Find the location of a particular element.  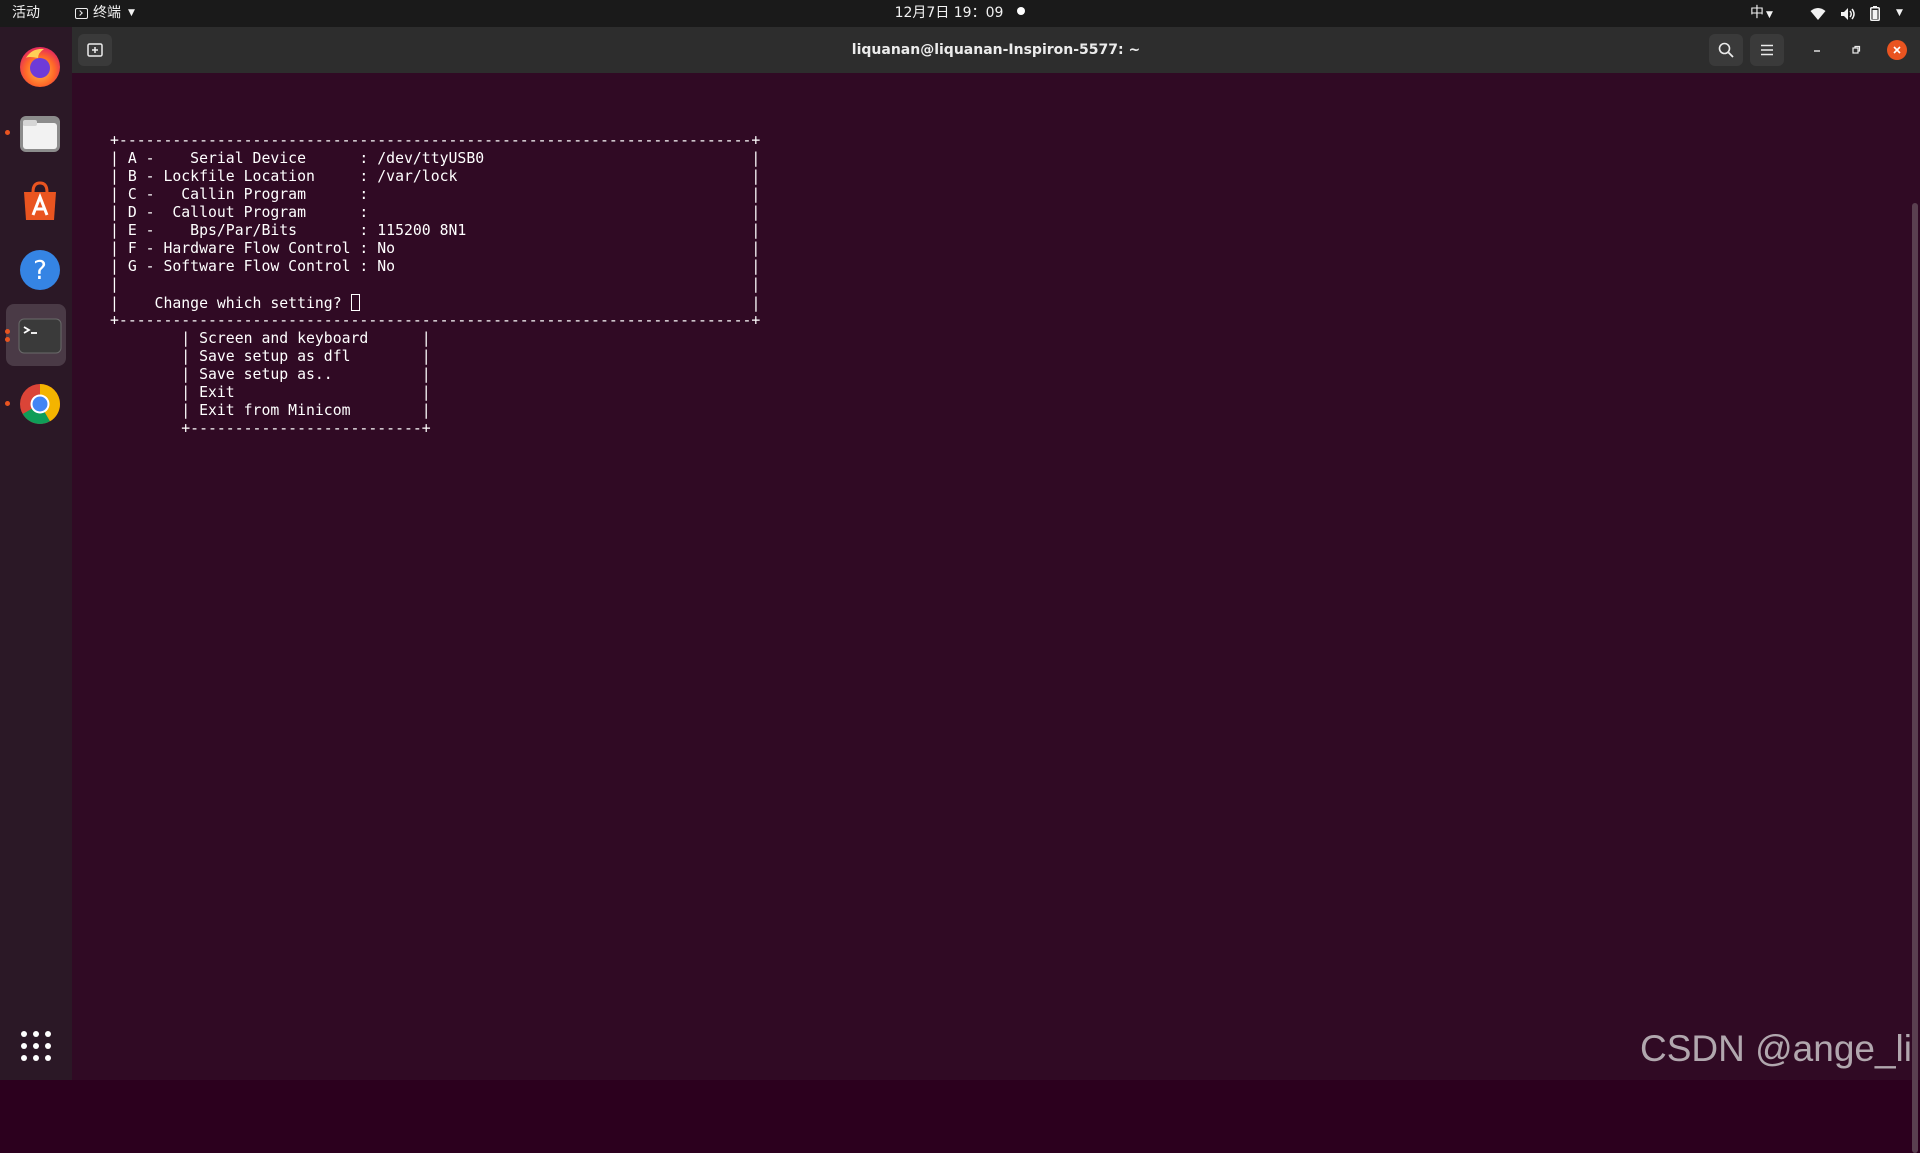

terminal-line: | G - Software Flow Control : No | is located at coordinates (435, 266).